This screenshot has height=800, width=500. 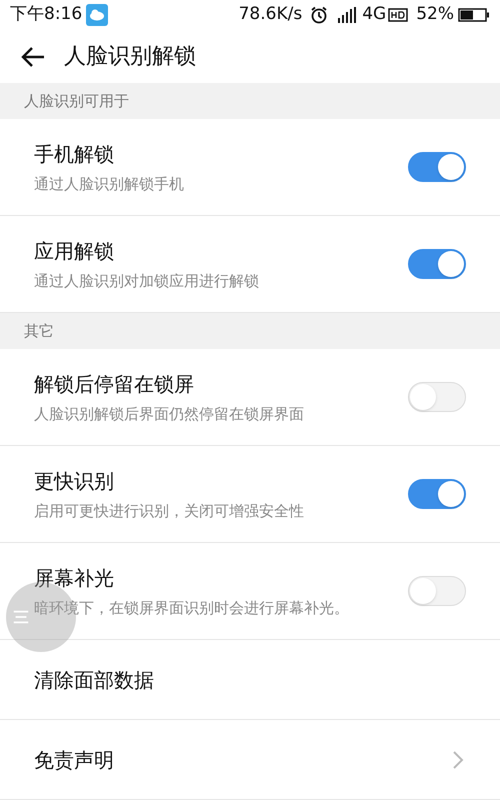 I want to click on chevron-right-icon, so click(x=458, y=760).